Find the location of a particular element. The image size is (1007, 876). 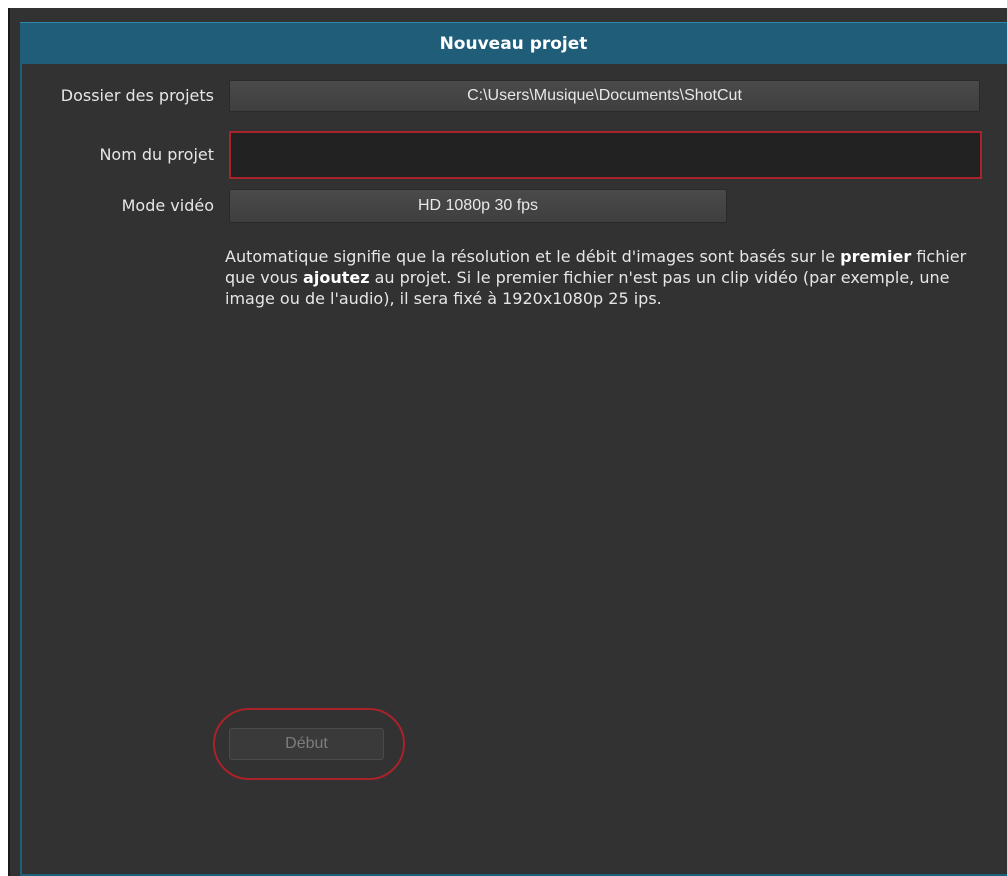

dialog-title: Nouveau projet is located at coordinates (513, 43).